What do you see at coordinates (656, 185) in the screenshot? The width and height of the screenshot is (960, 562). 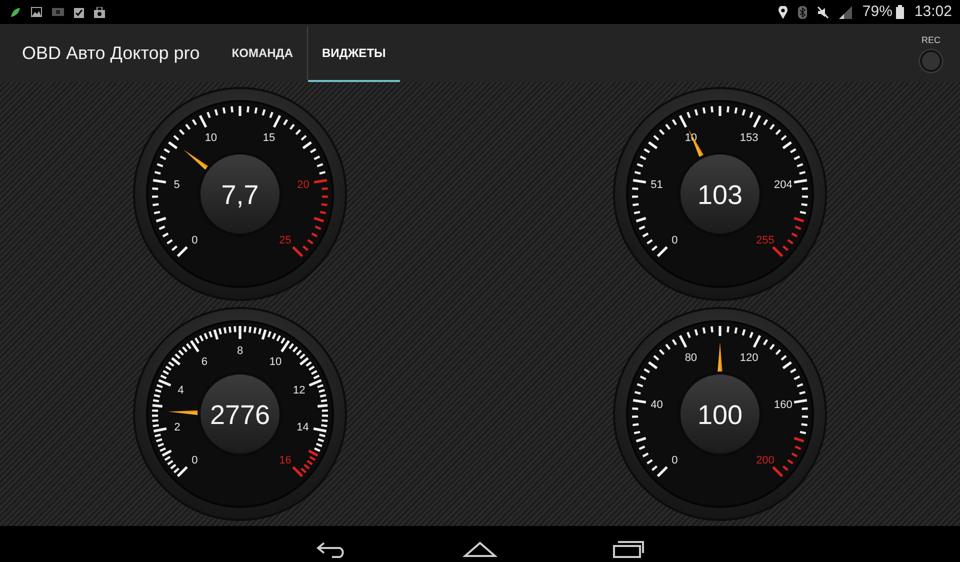 I see `scale-label: 51` at bounding box center [656, 185].